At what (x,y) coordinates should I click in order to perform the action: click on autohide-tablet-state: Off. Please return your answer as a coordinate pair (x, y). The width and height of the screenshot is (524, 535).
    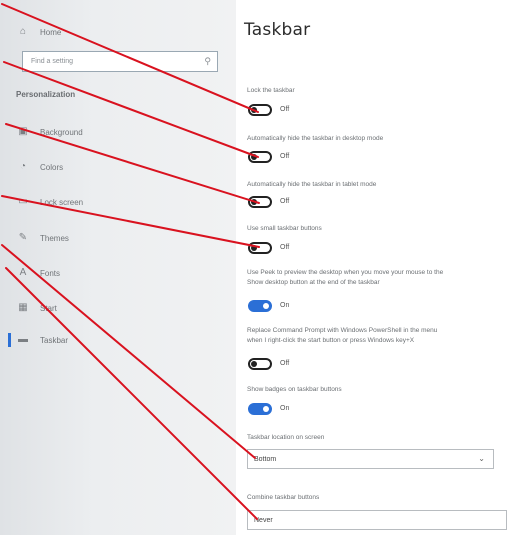
    Looking at the image, I should click on (285, 201).